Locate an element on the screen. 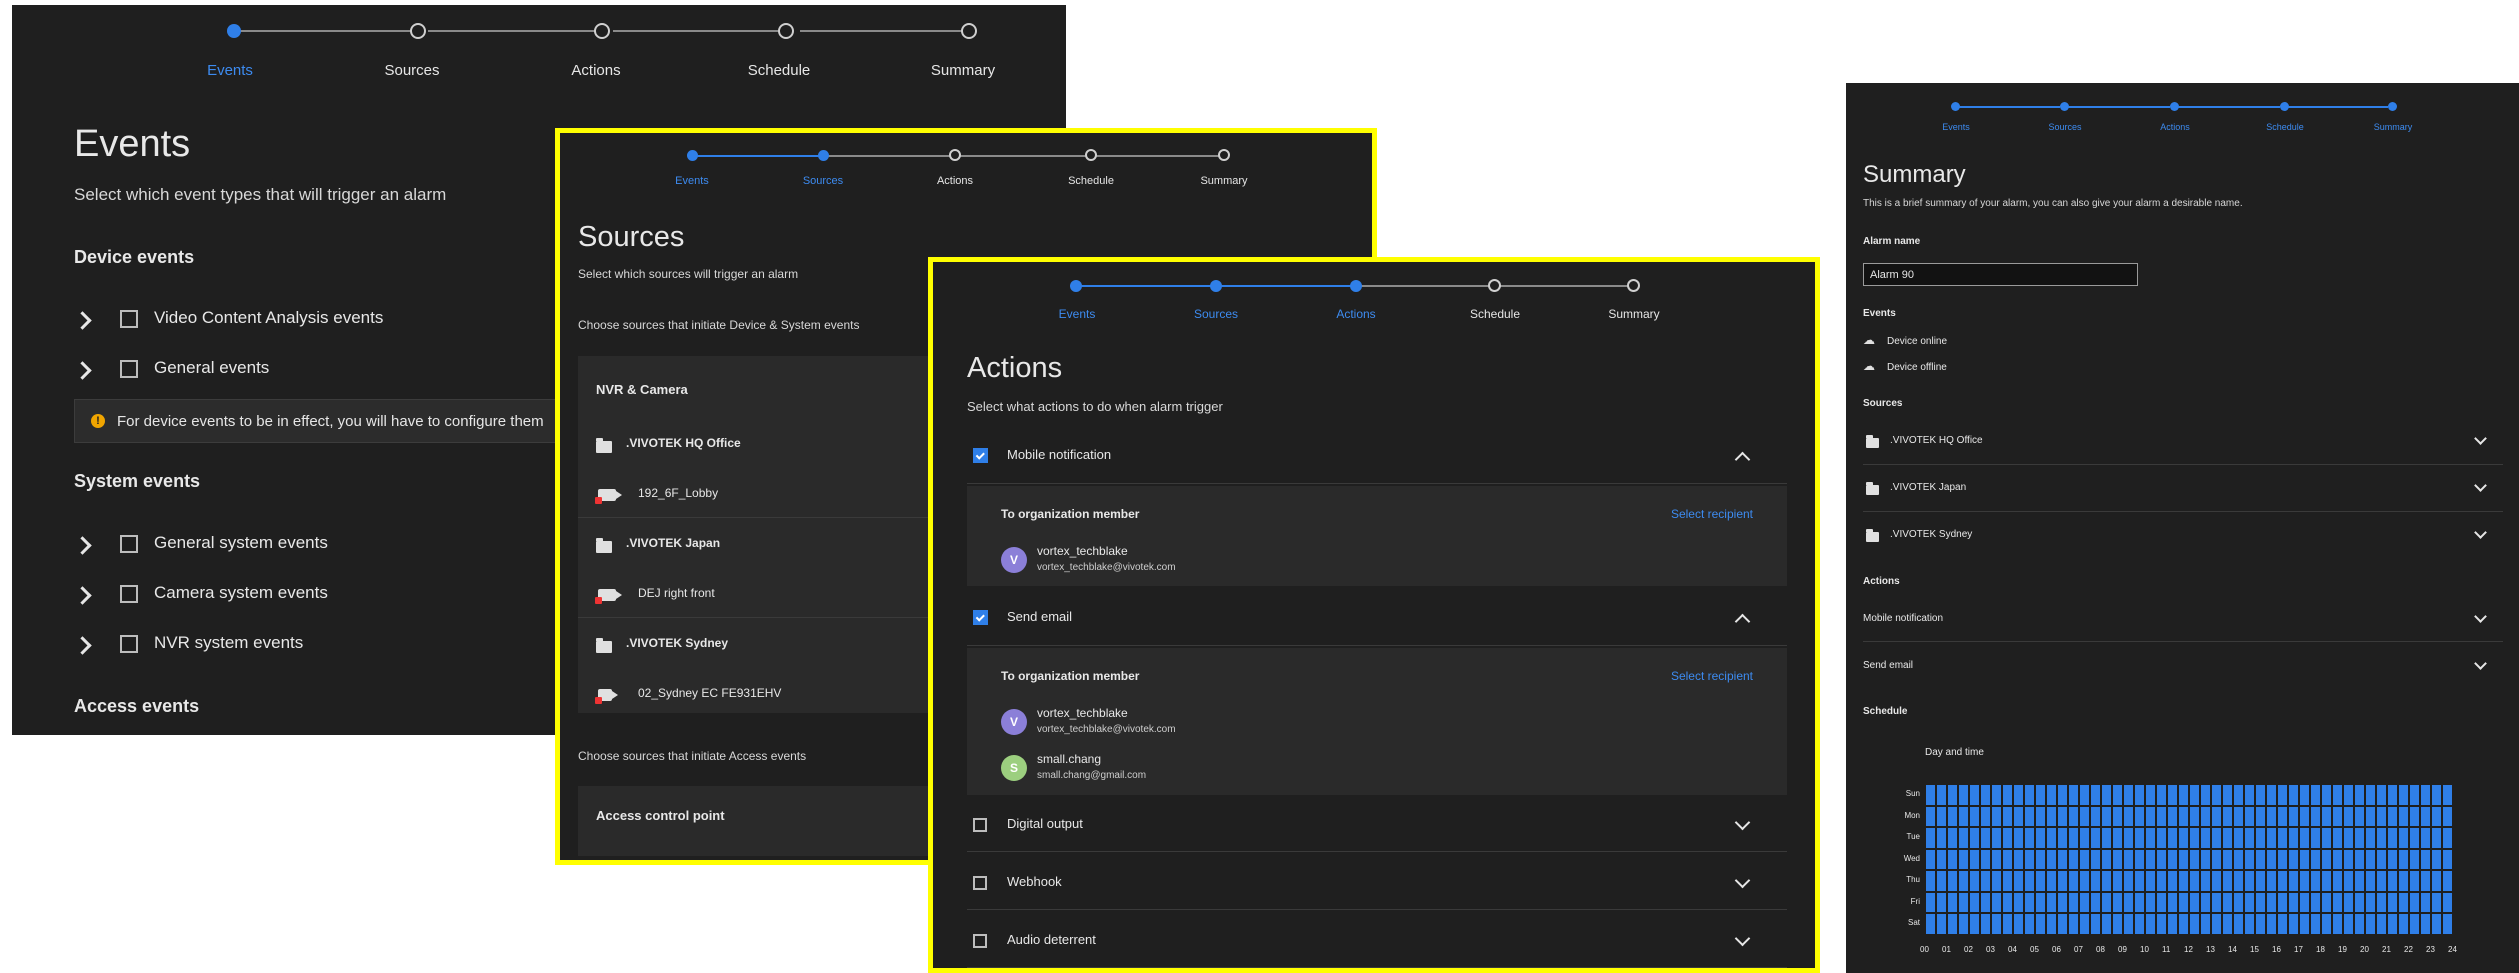  step-dot-summary is located at coordinates (1224, 155).